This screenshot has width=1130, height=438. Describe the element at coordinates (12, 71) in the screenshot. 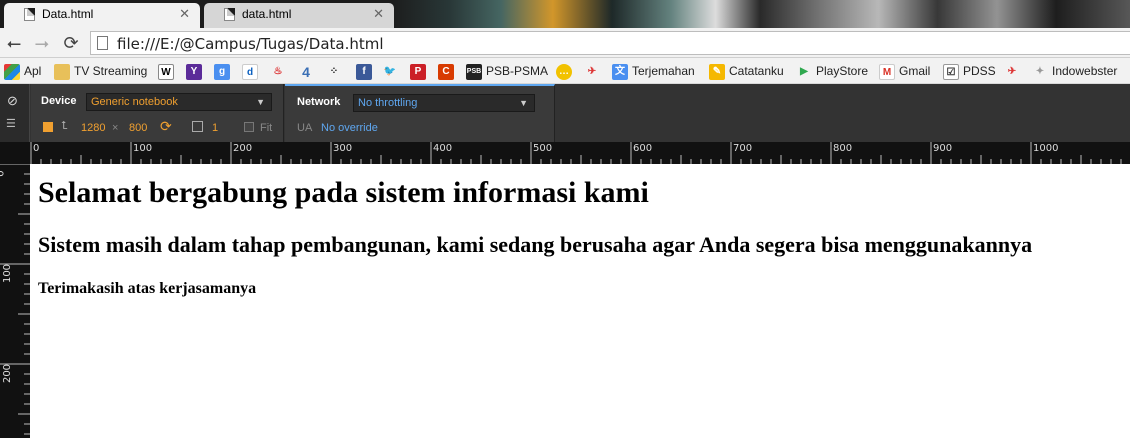

I see `apps-grid-icon` at that location.